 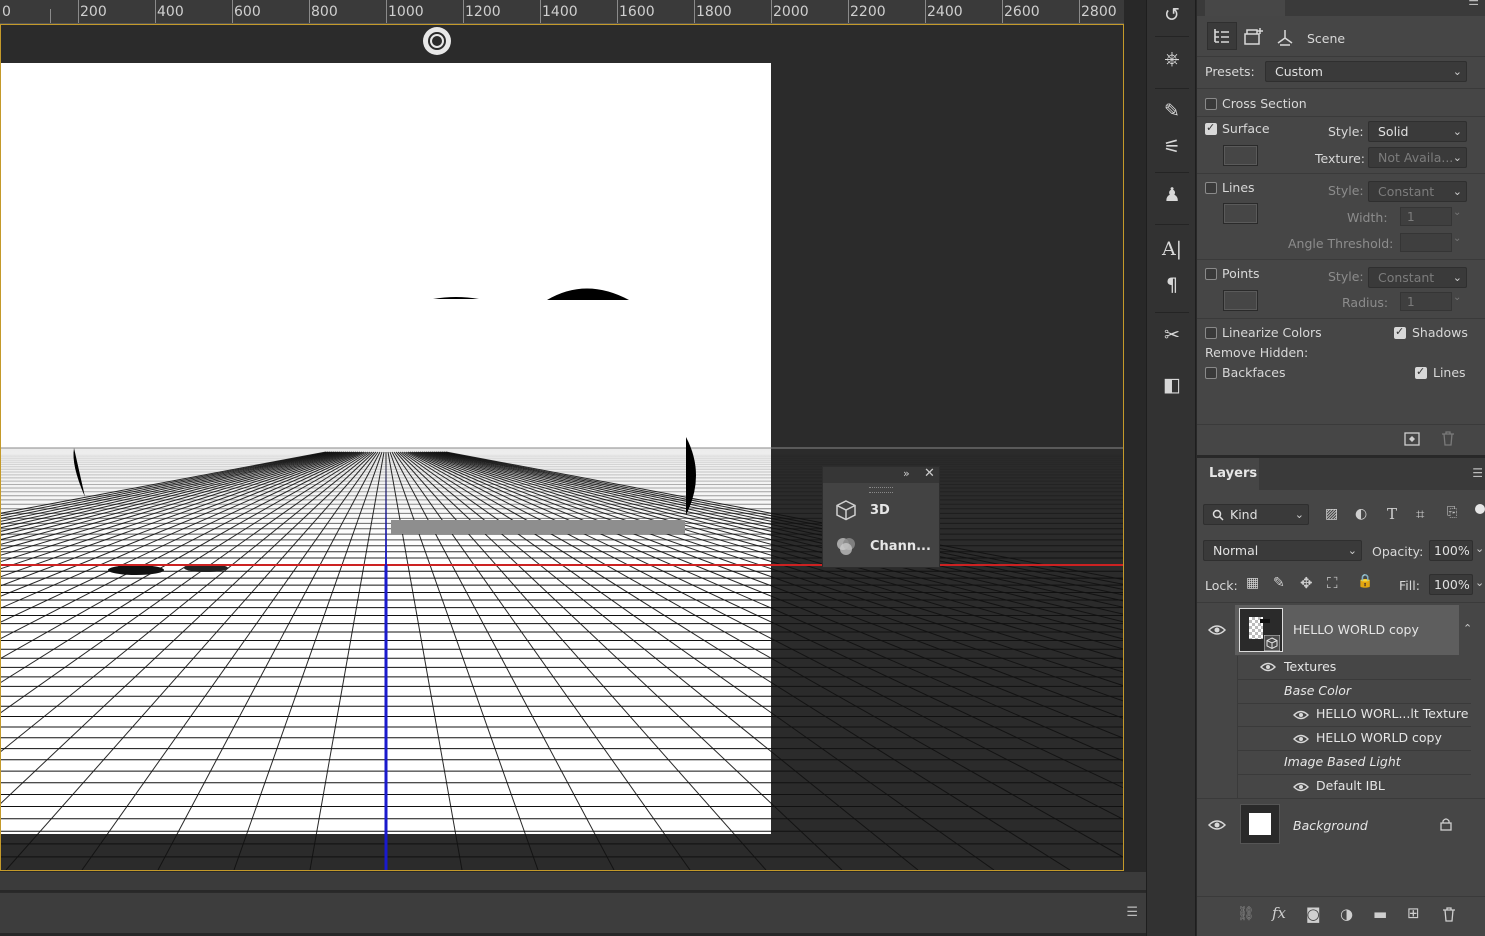 What do you see at coordinates (1282, 550) in the screenshot?
I see `blend-mode-dropdown: Normal ⌄` at bounding box center [1282, 550].